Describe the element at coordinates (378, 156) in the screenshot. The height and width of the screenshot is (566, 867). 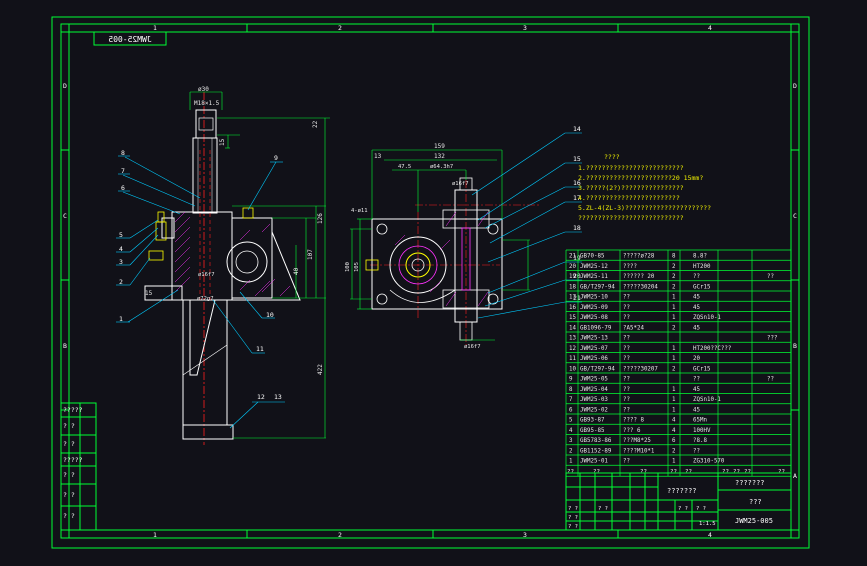
I see `dim-13: 13` at that location.